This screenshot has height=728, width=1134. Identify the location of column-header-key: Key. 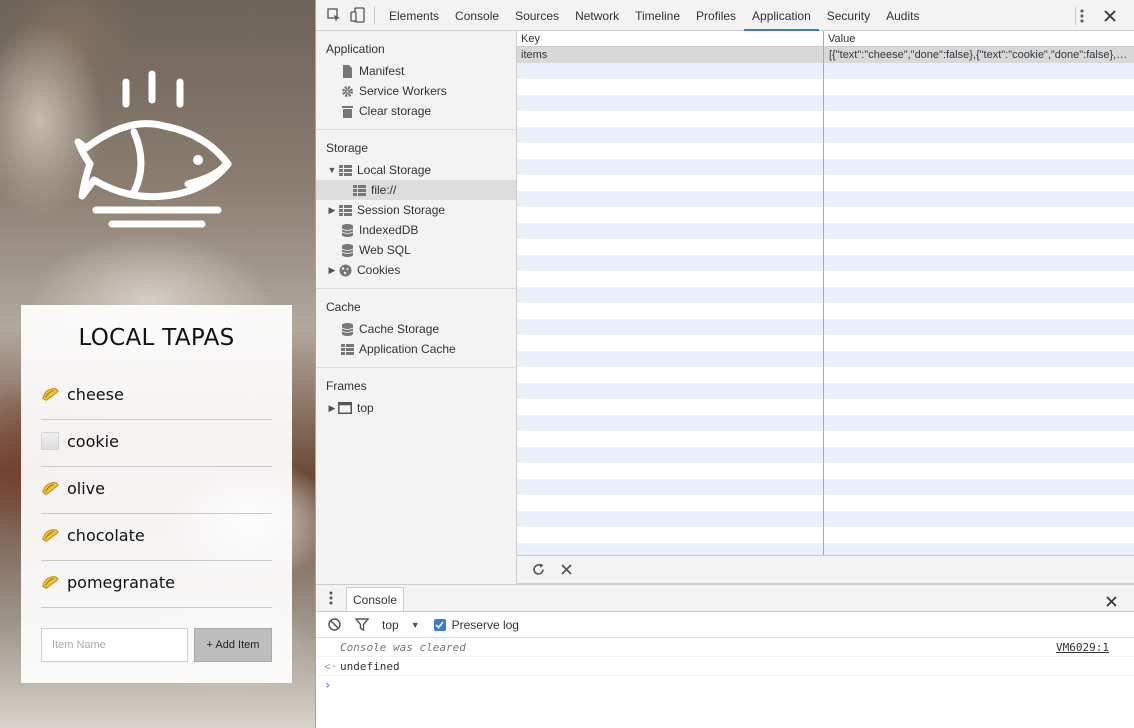
(670, 39).